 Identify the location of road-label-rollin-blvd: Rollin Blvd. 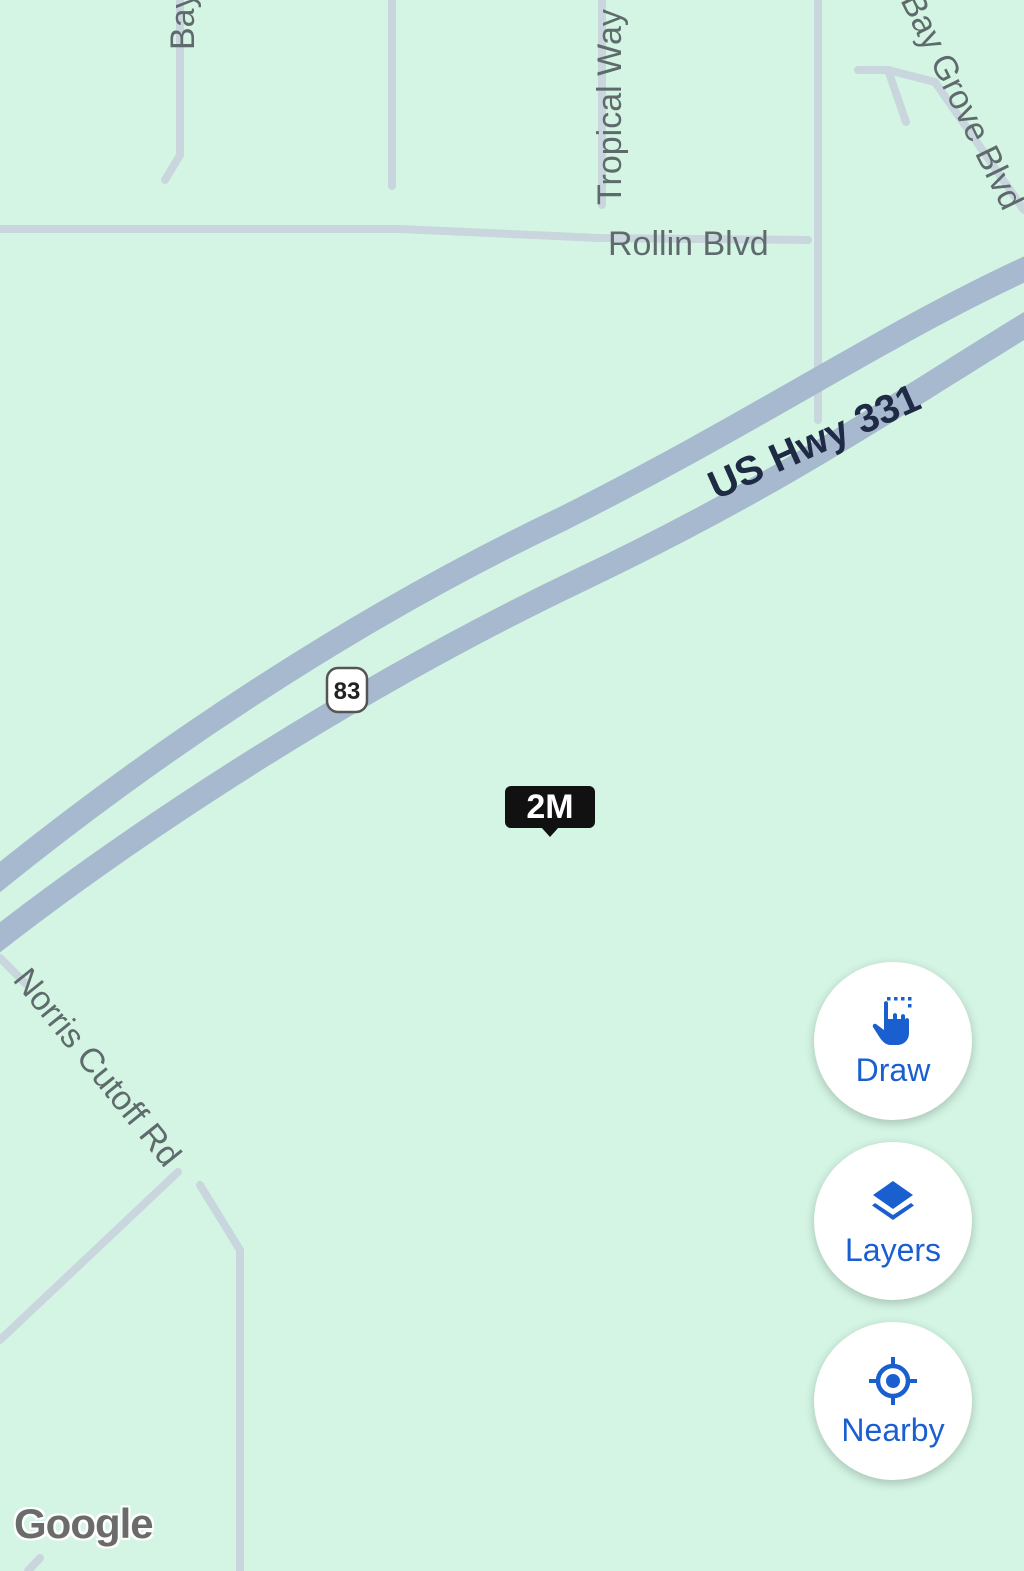
(688, 244).